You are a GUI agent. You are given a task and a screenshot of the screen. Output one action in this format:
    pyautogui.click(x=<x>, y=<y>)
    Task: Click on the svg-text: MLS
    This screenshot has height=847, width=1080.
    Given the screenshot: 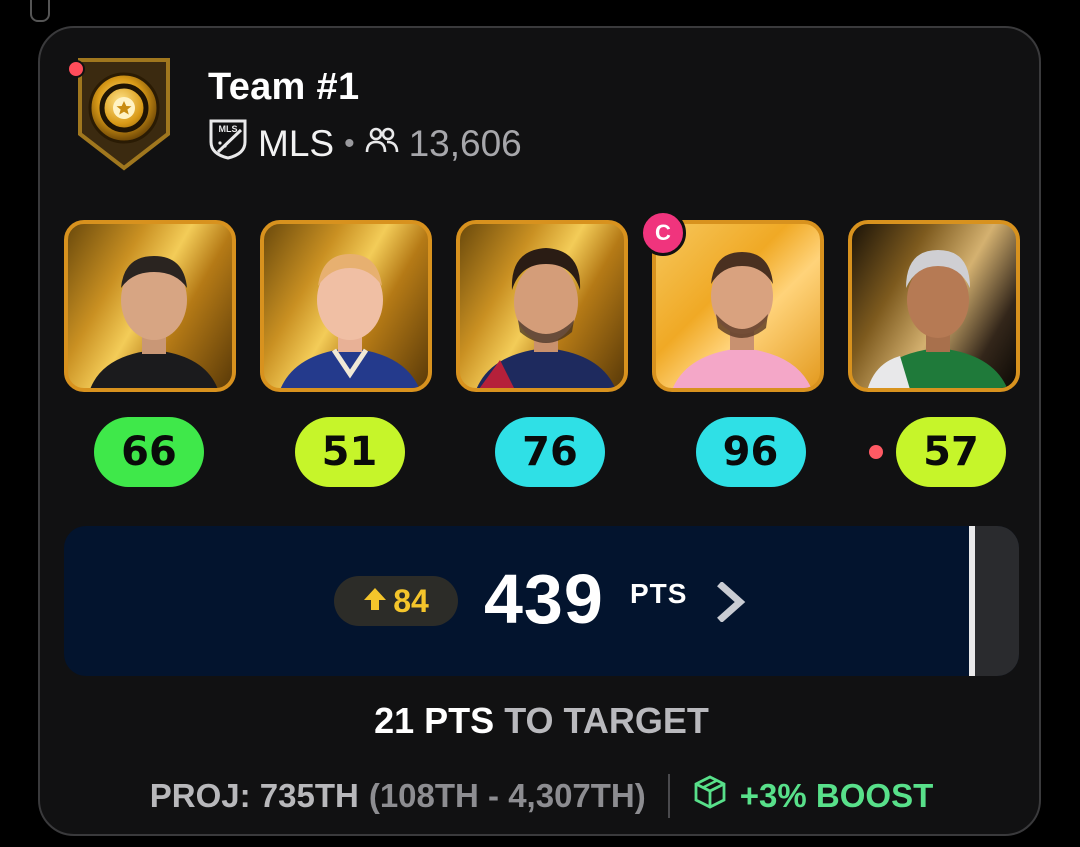 What is the action you would take?
    pyautogui.click(x=228, y=129)
    